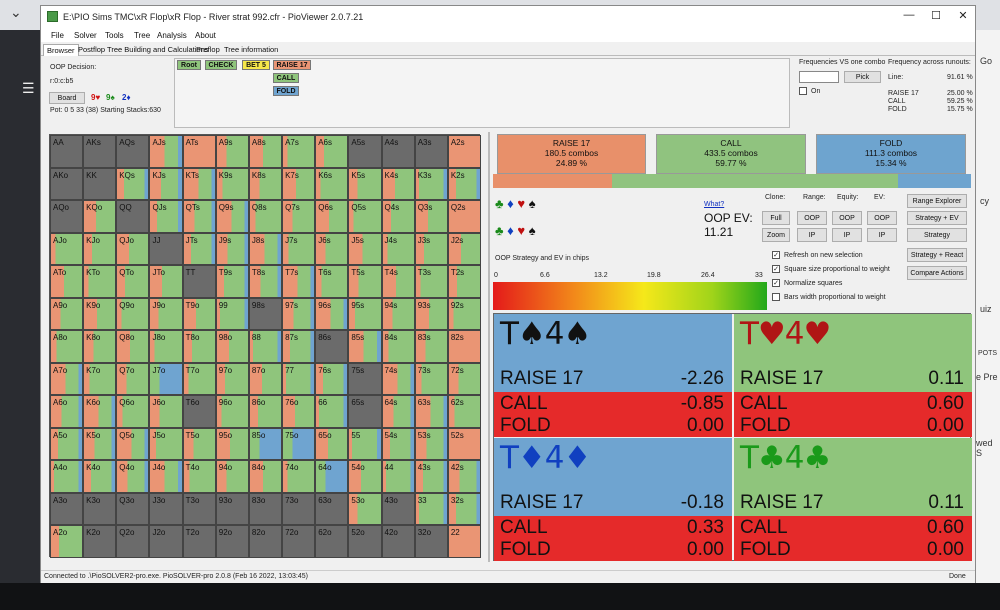 This screenshot has width=1000, height=610. Describe the element at coordinates (937, 235) in the screenshot. I see `strategy-button: Strategy` at that location.